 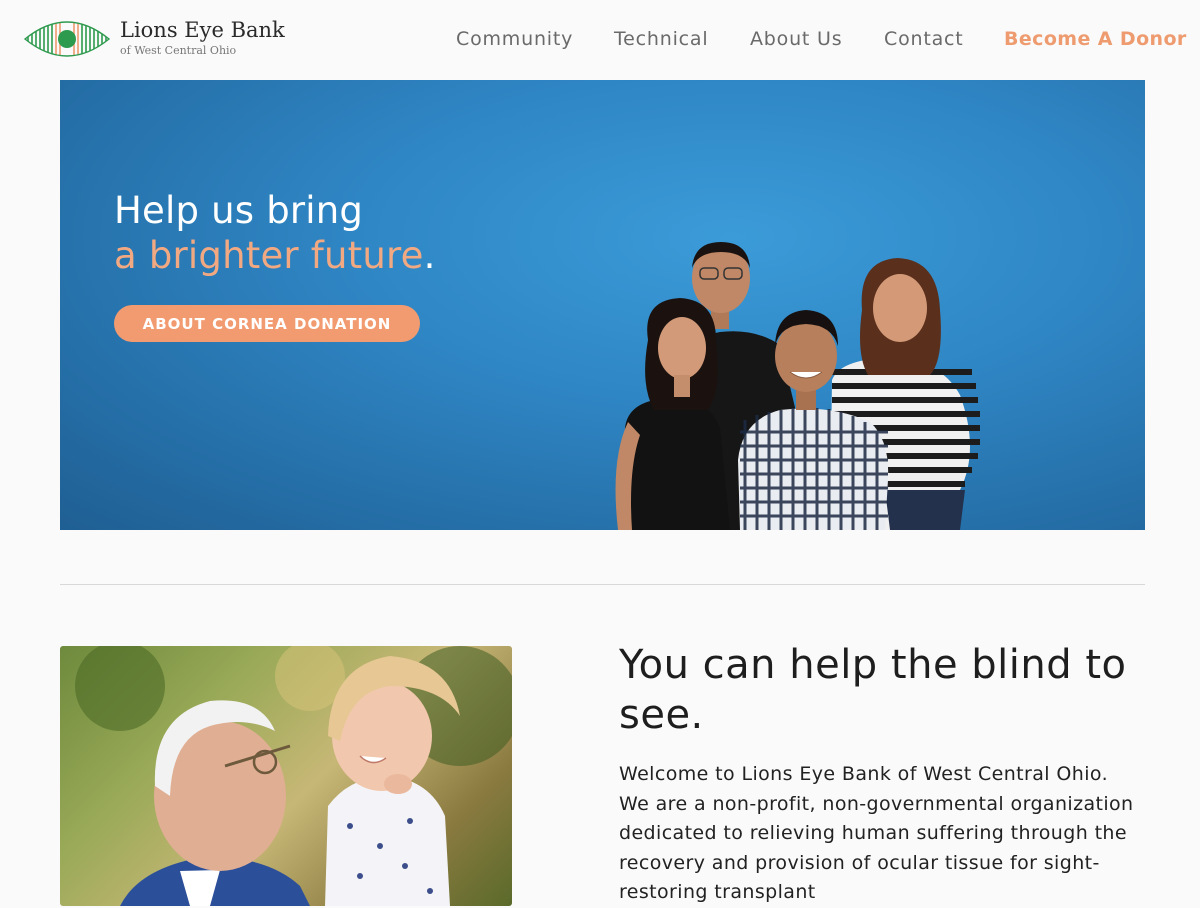 What do you see at coordinates (514, 39) in the screenshot?
I see `nav-community: Community` at bounding box center [514, 39].